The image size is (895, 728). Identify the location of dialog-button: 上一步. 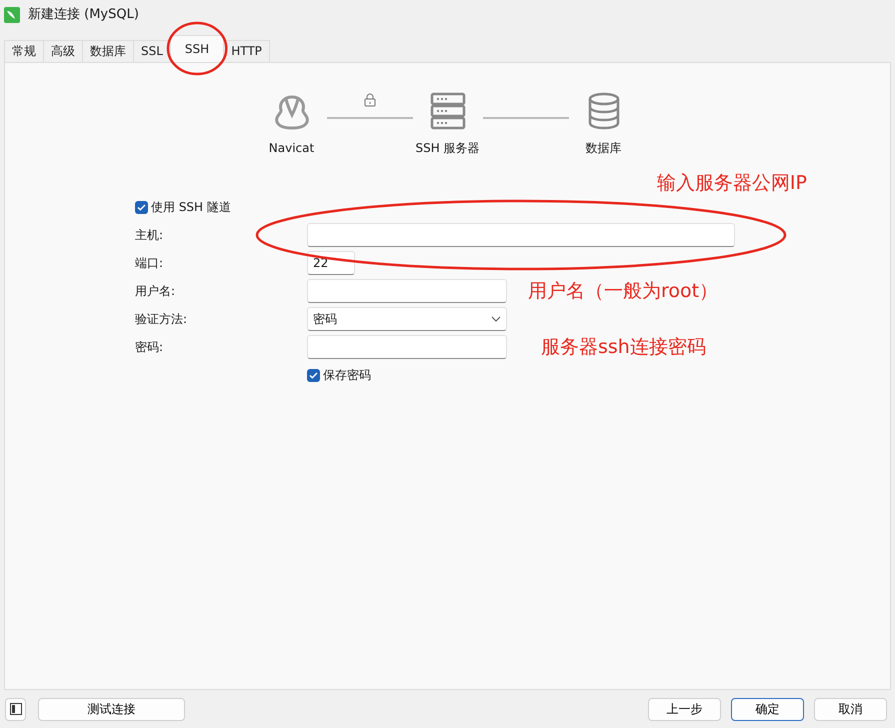
(684, 709).